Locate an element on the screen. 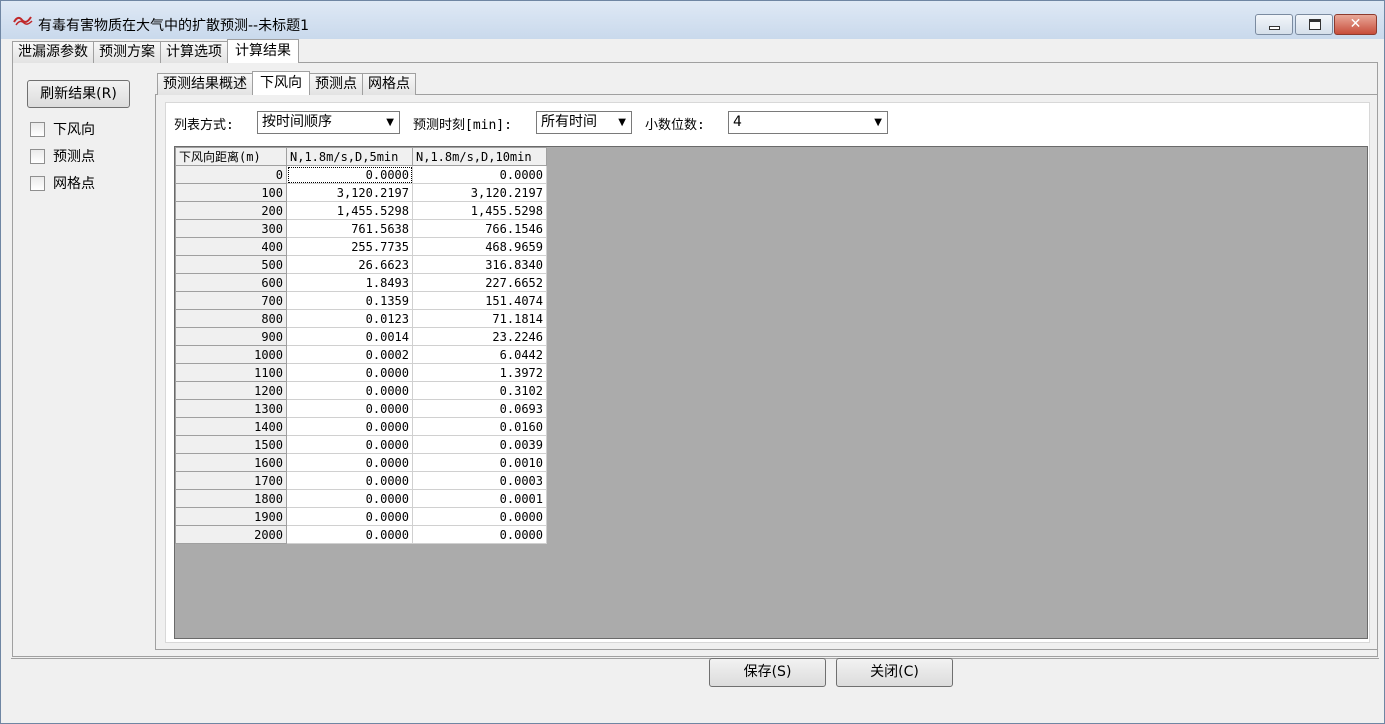 Image resolution: width=1385 pixels, height=724 pixels. table-cell: 1.8493 is located at coordinates (349, 282).